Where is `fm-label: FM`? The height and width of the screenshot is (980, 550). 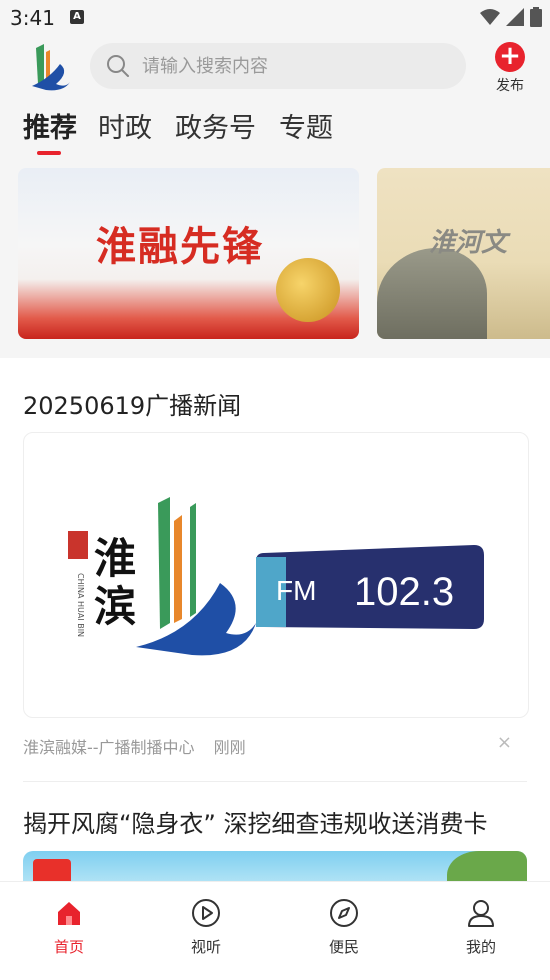
fm-label: FM is located at coordinates (296, 590).